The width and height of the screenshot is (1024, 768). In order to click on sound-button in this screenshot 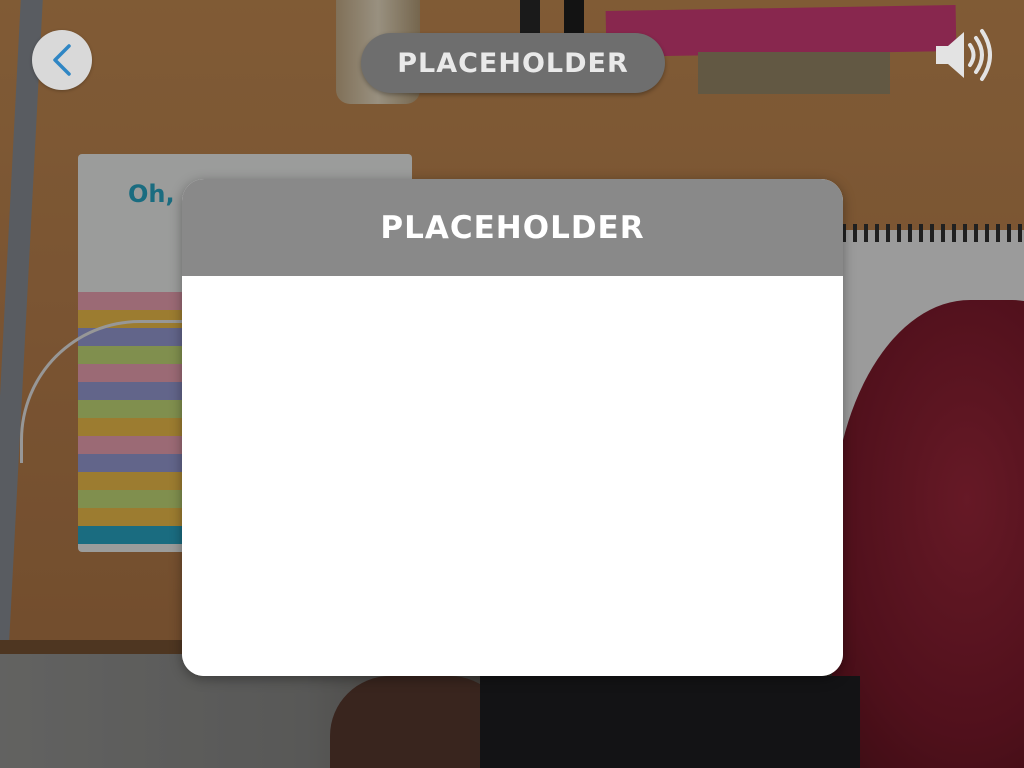, I will do `click(963, 57)`.